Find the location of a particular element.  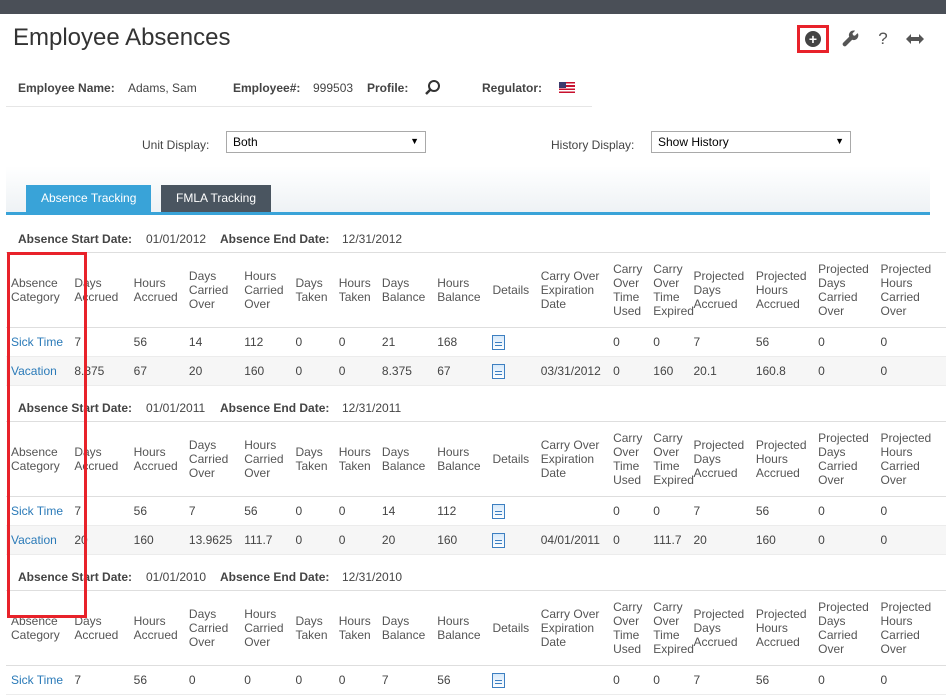

arrows-horizontal-icon is located at coordinates (915, 39).